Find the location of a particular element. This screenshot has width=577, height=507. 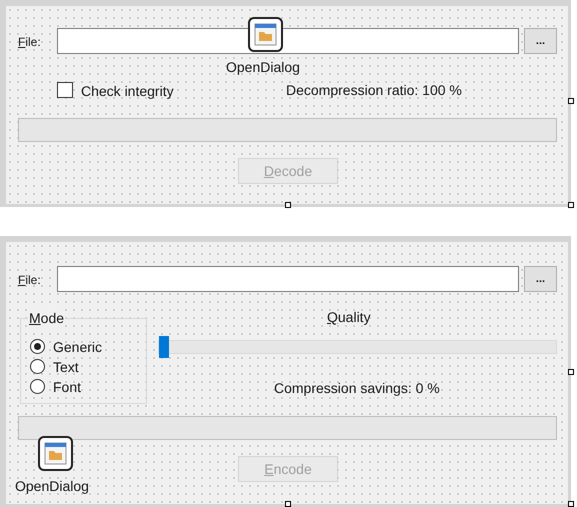

radio-label: Font is located at coordinates (67, 387).